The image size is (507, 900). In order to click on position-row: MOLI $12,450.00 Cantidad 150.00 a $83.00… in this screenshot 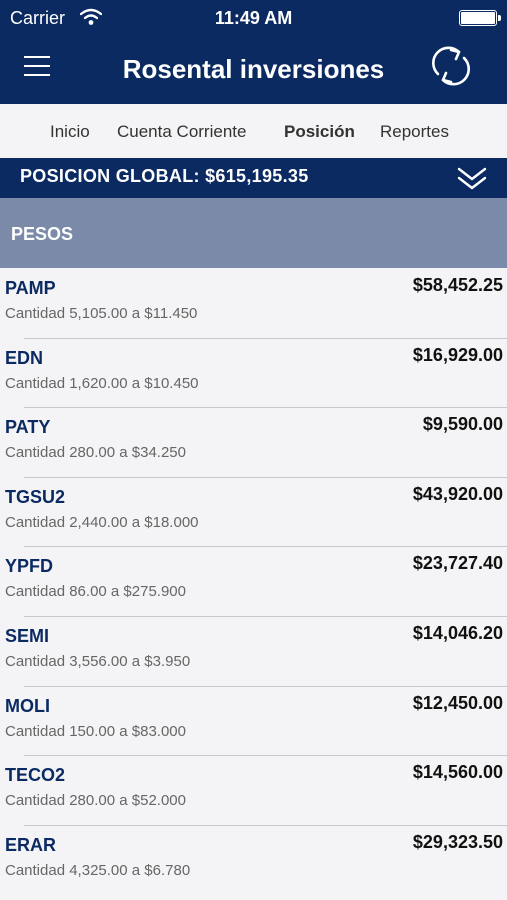, I will do `click(253, 720)`.